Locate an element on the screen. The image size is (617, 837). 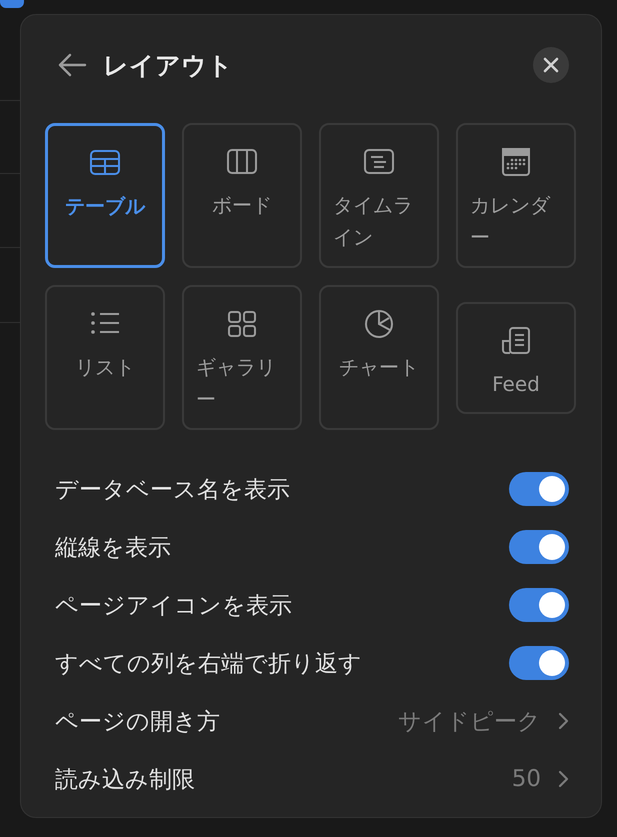
calendar-icon is located at coordinates (516, 162).